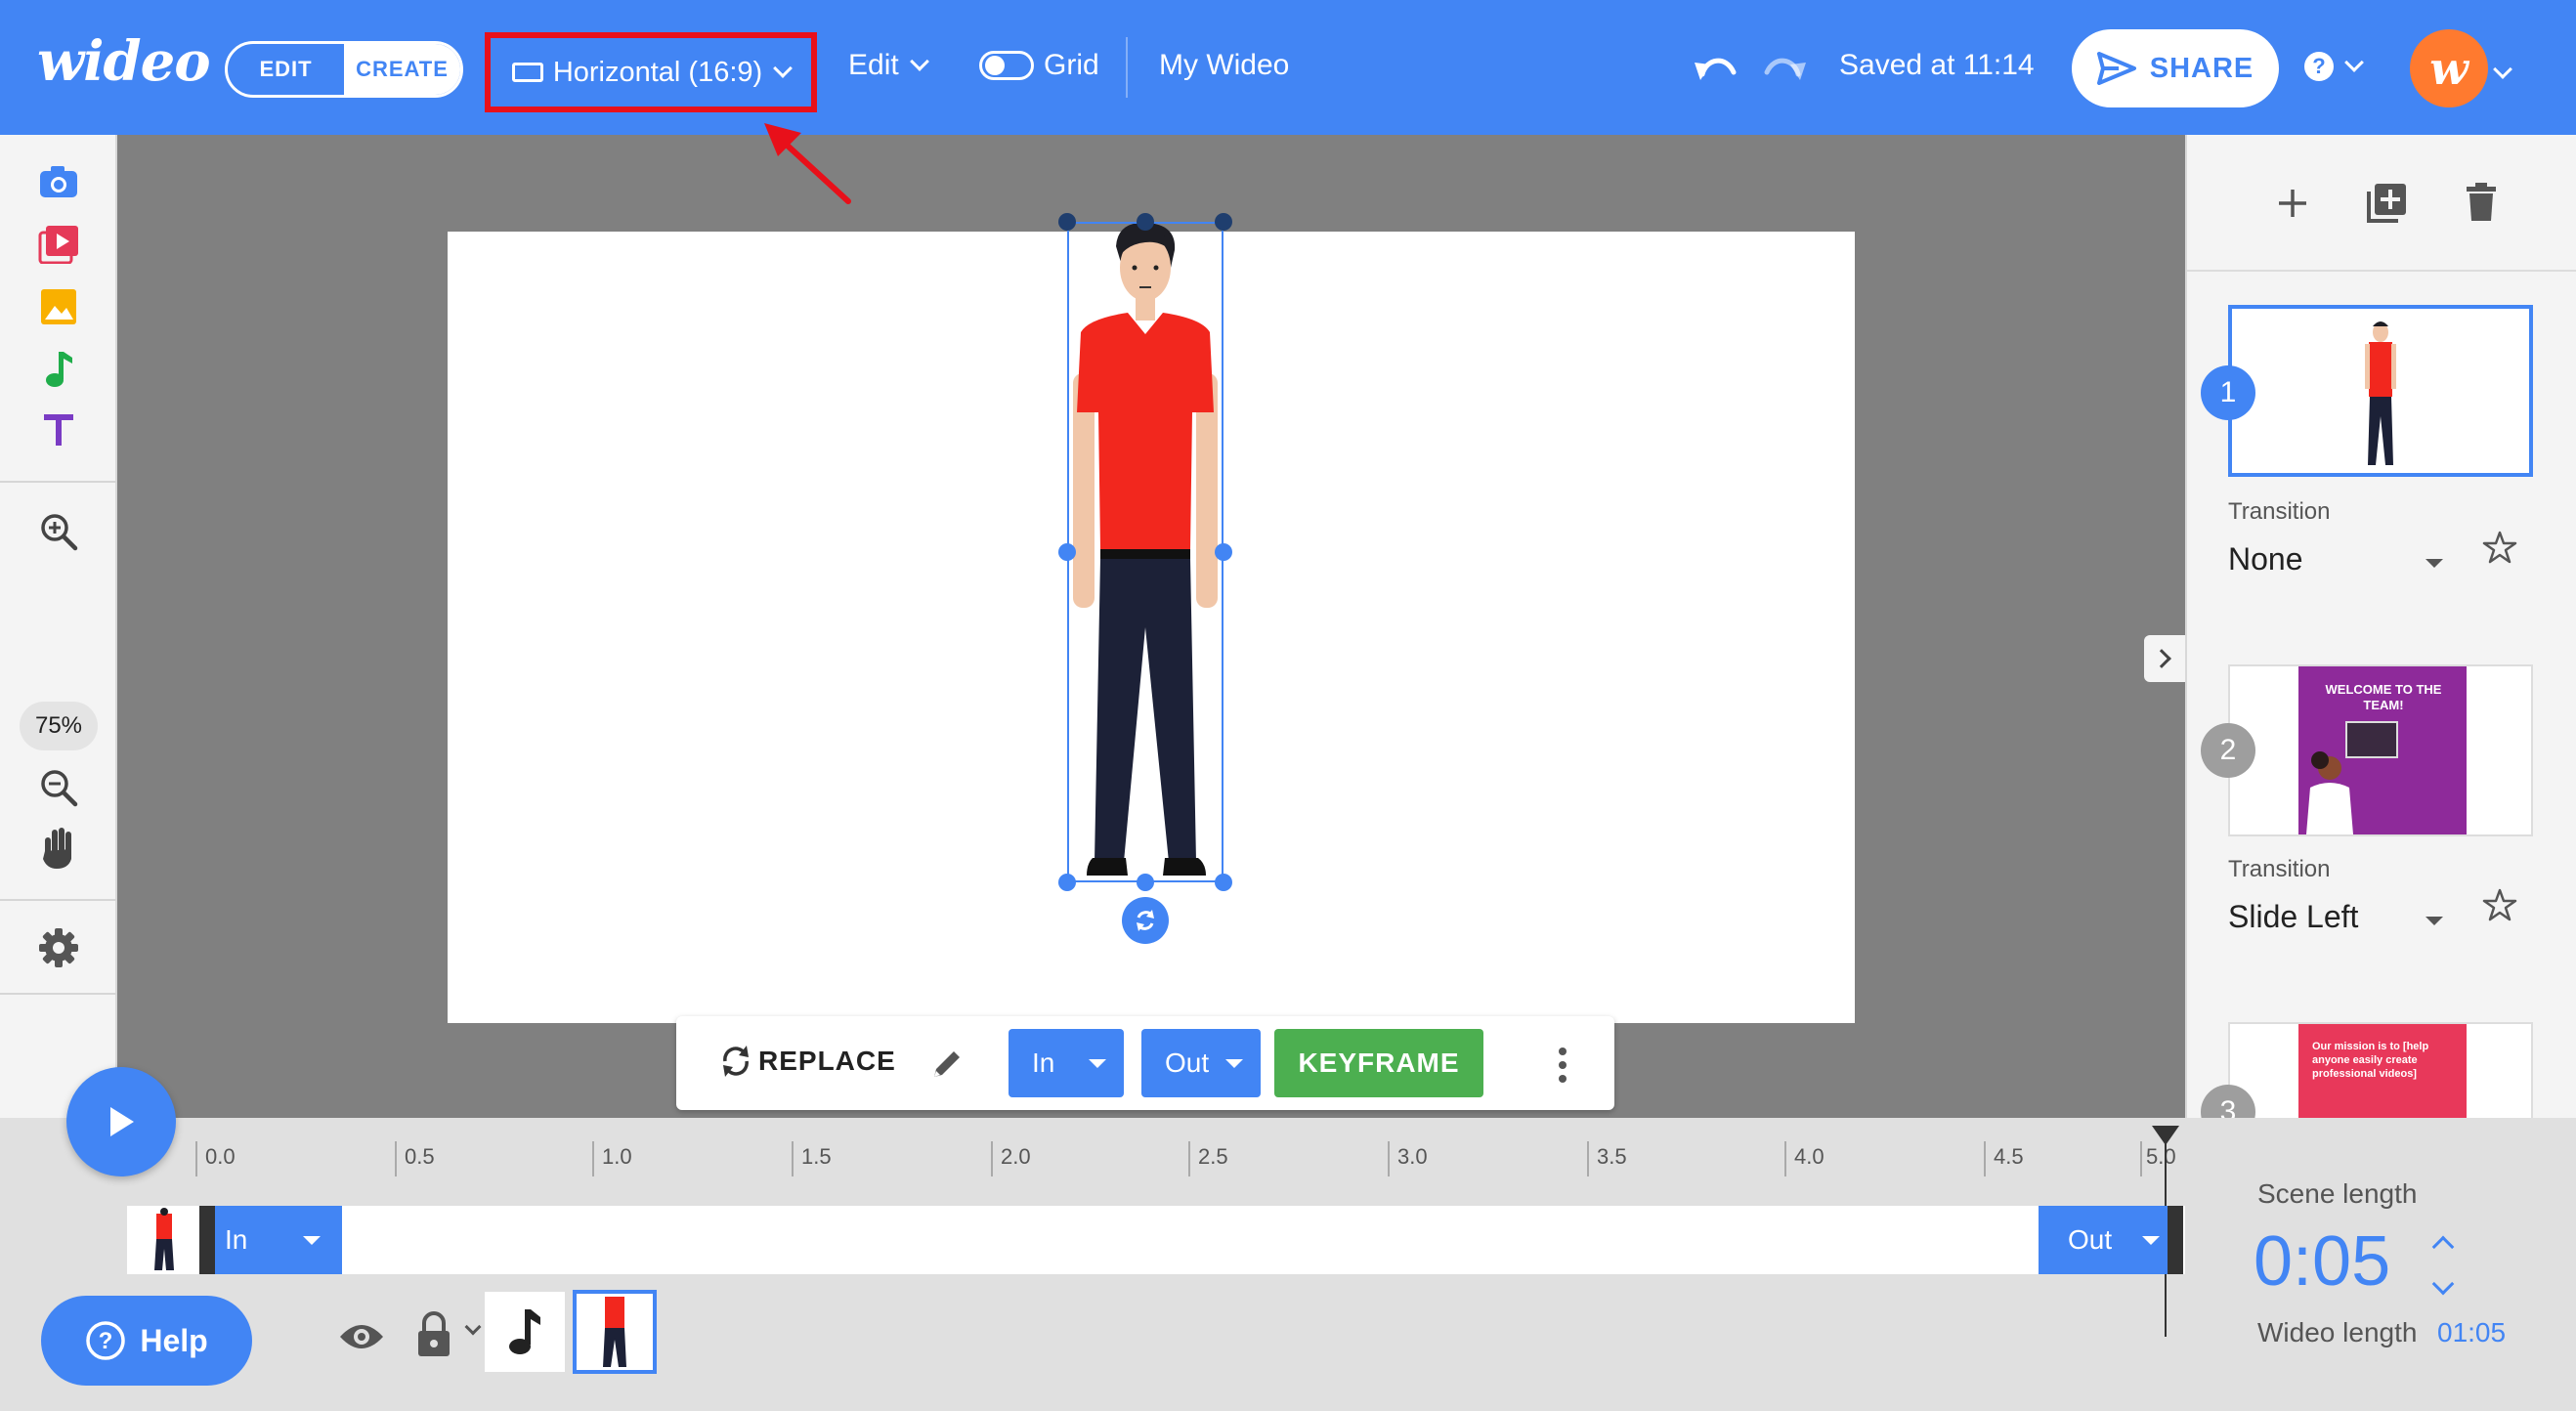 The image size is (2576, 1411). I want to click on scene-length-value: 0:05, so click(2322, 1261).